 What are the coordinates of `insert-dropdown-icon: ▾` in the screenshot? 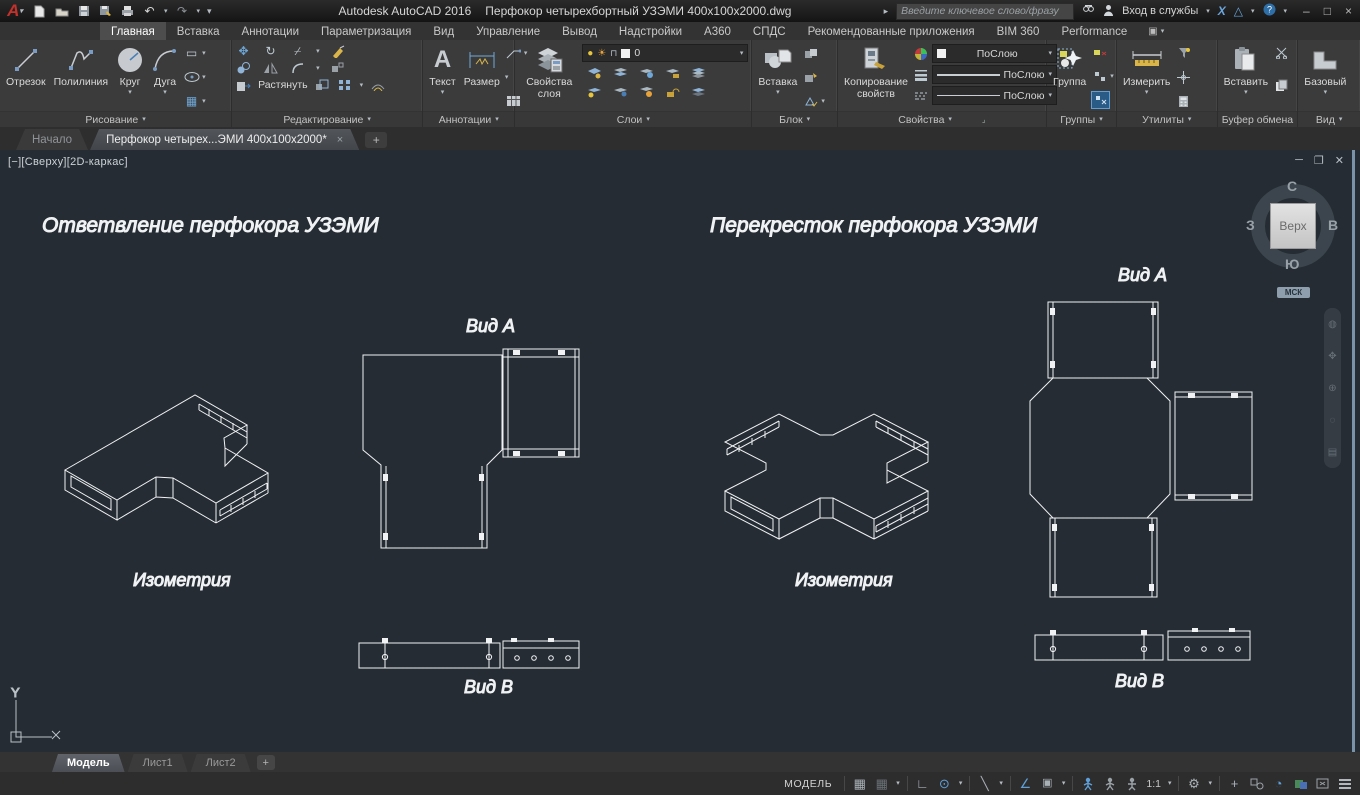 It's located at (778, 92).